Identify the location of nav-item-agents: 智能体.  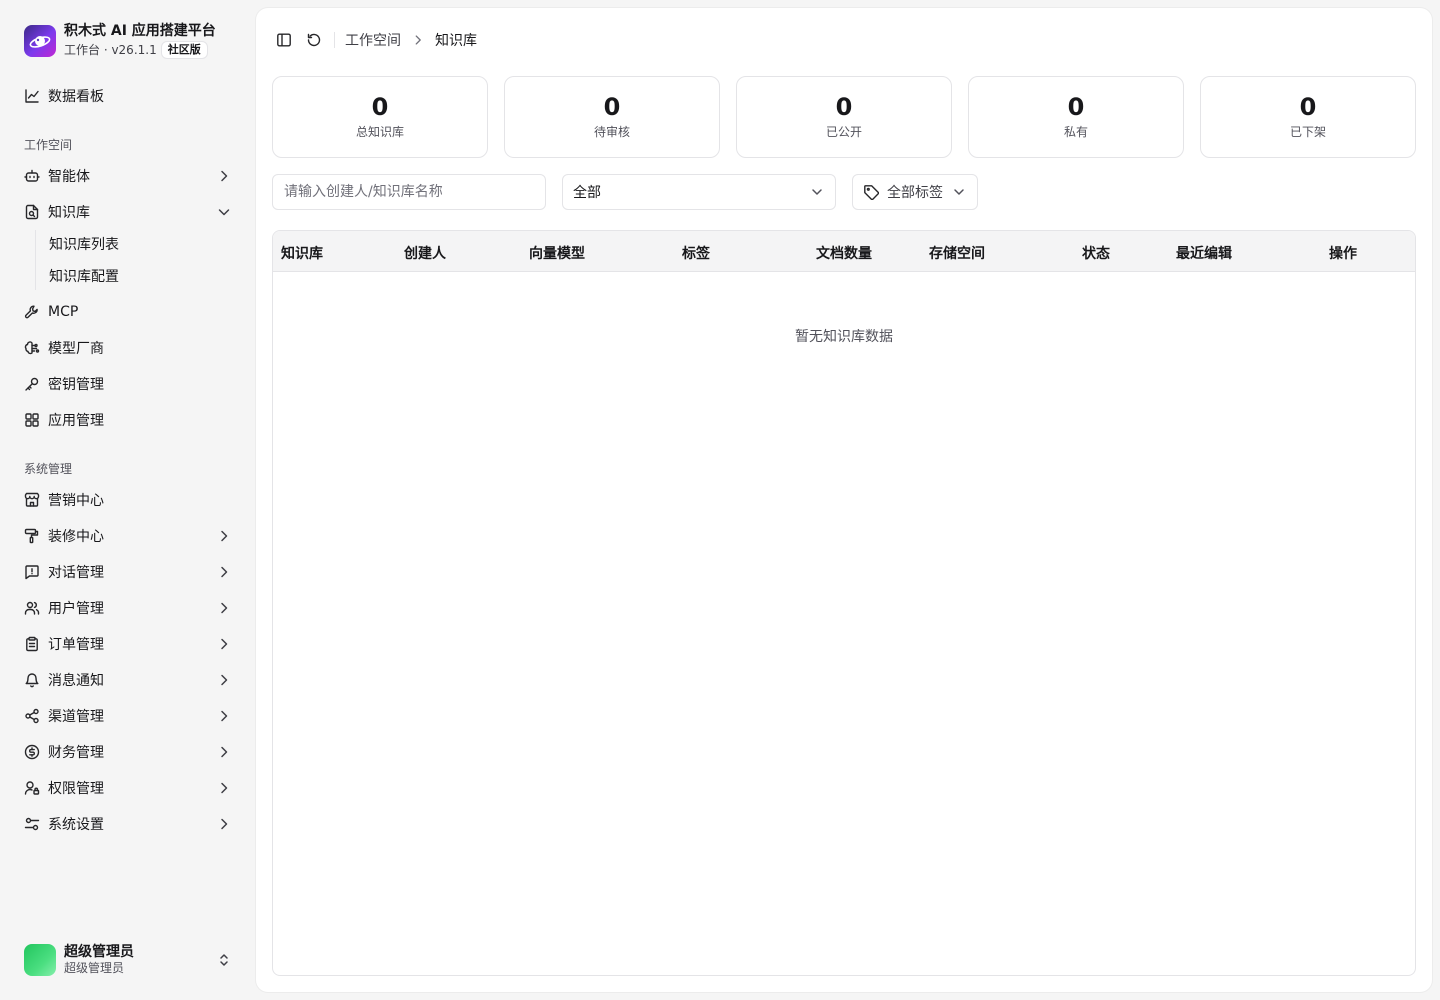
(130, 176).